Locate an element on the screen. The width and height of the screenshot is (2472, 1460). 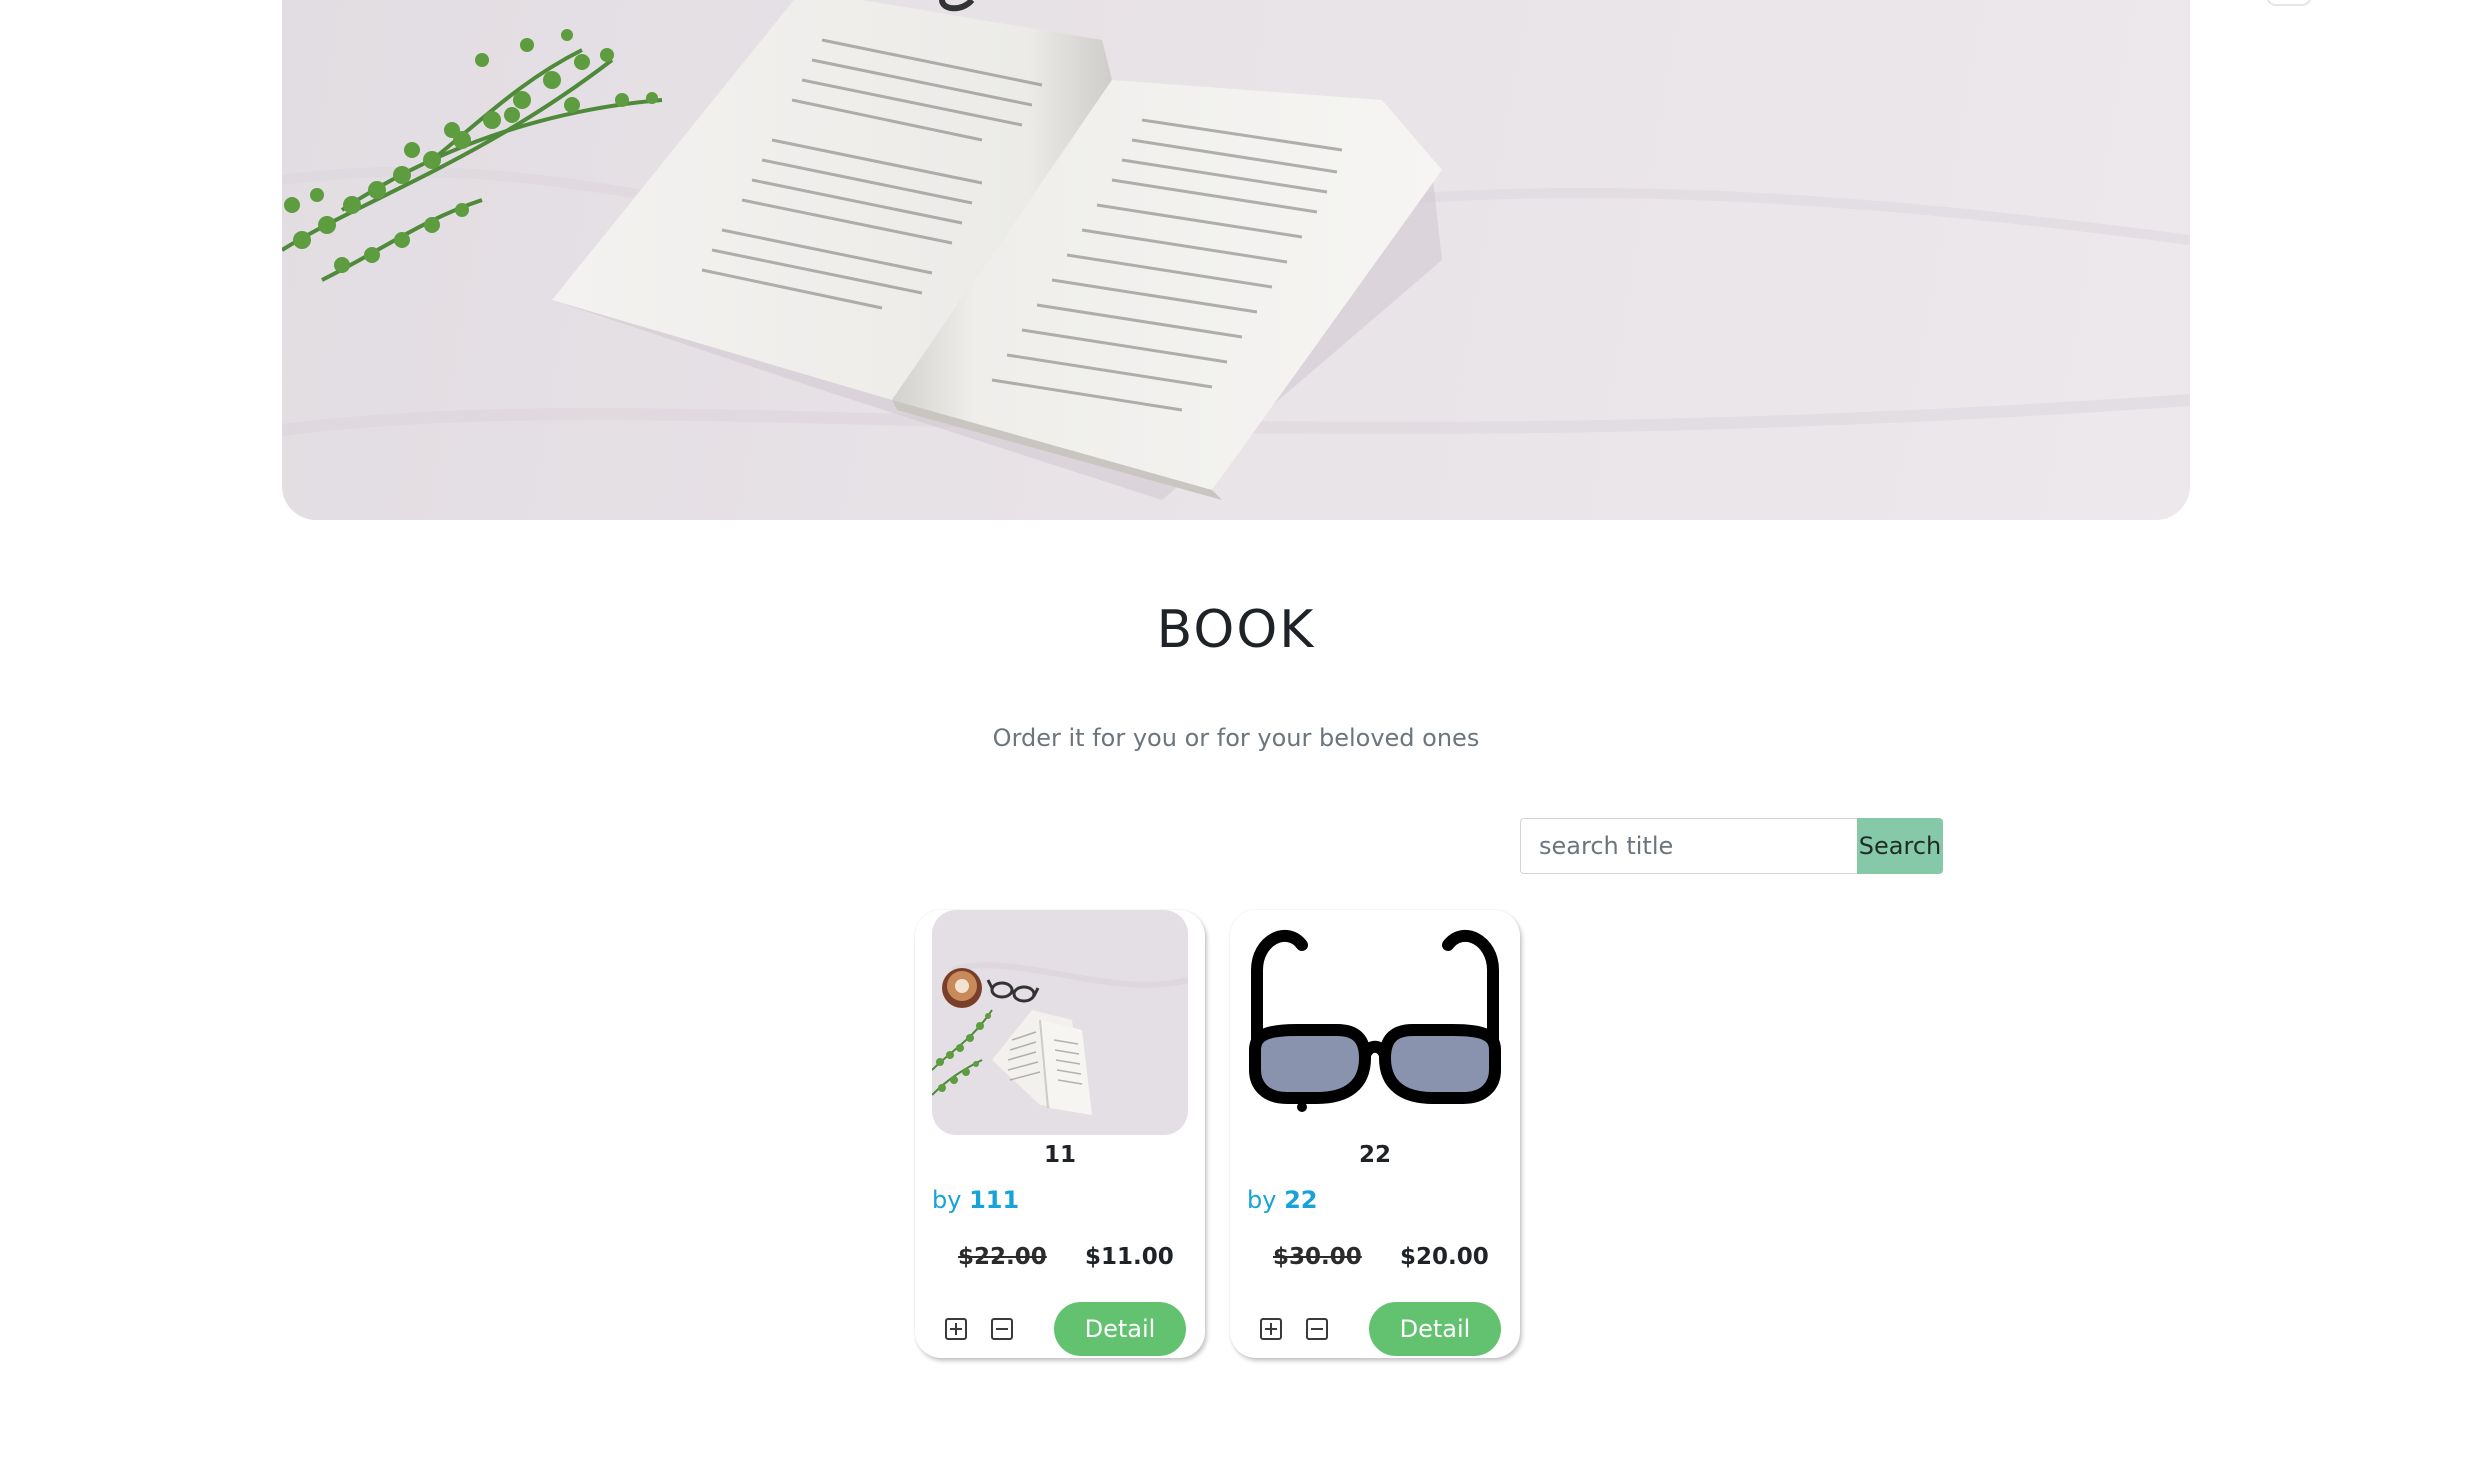
product-author: by 111 is located at coordinates (975, 1200).